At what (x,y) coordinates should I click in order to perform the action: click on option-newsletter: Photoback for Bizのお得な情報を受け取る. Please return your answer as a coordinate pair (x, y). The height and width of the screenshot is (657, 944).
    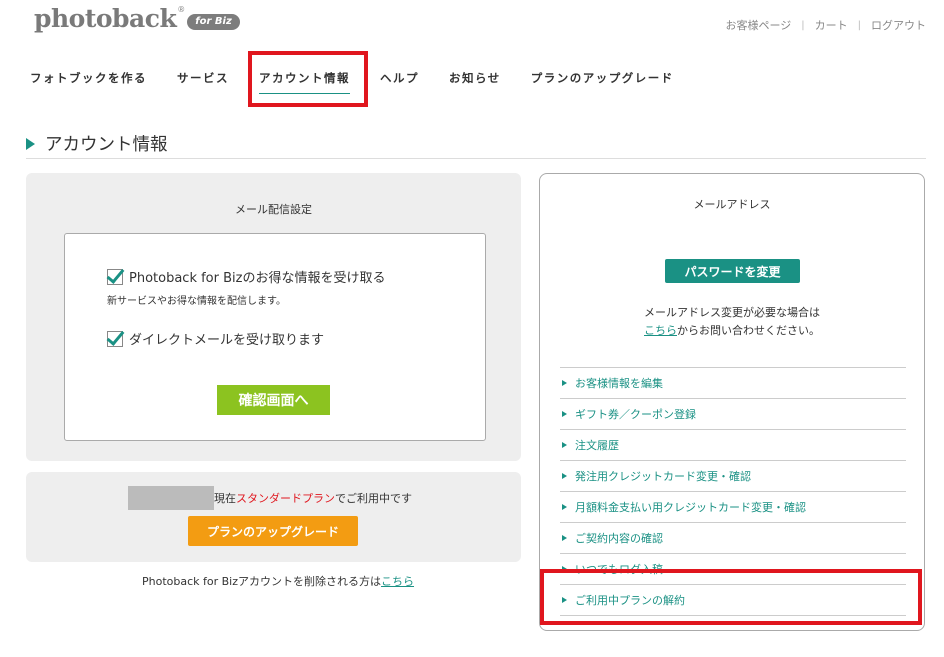
    Looking at the image, I should click on (246, 276).